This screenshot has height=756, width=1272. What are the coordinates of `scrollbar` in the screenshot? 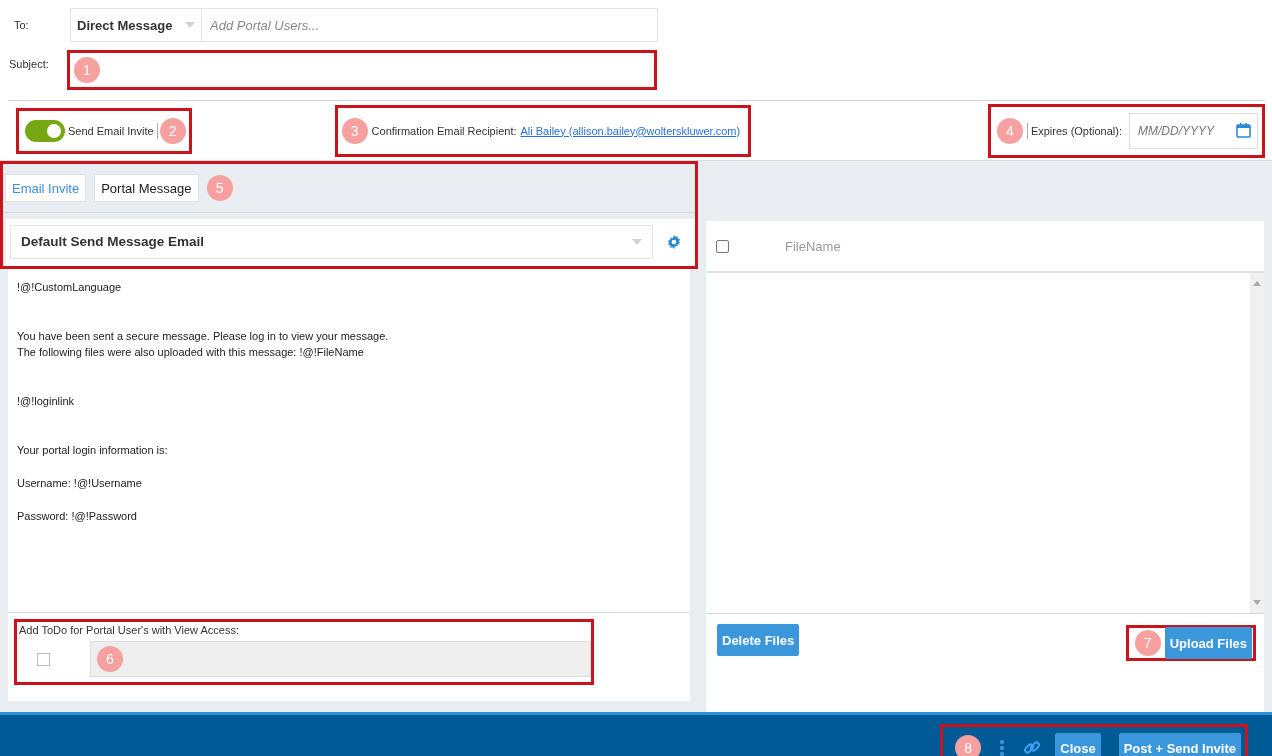 It's located at (1257, 443).